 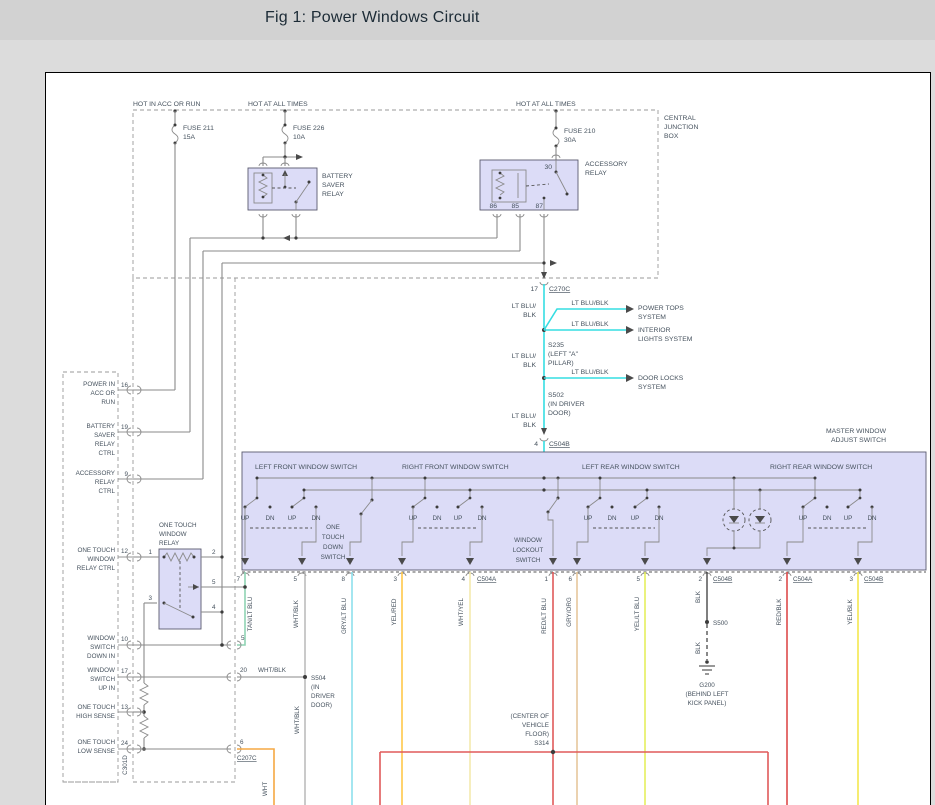 I want to click on relay-label: SAVER, so click(x=333, y=185).